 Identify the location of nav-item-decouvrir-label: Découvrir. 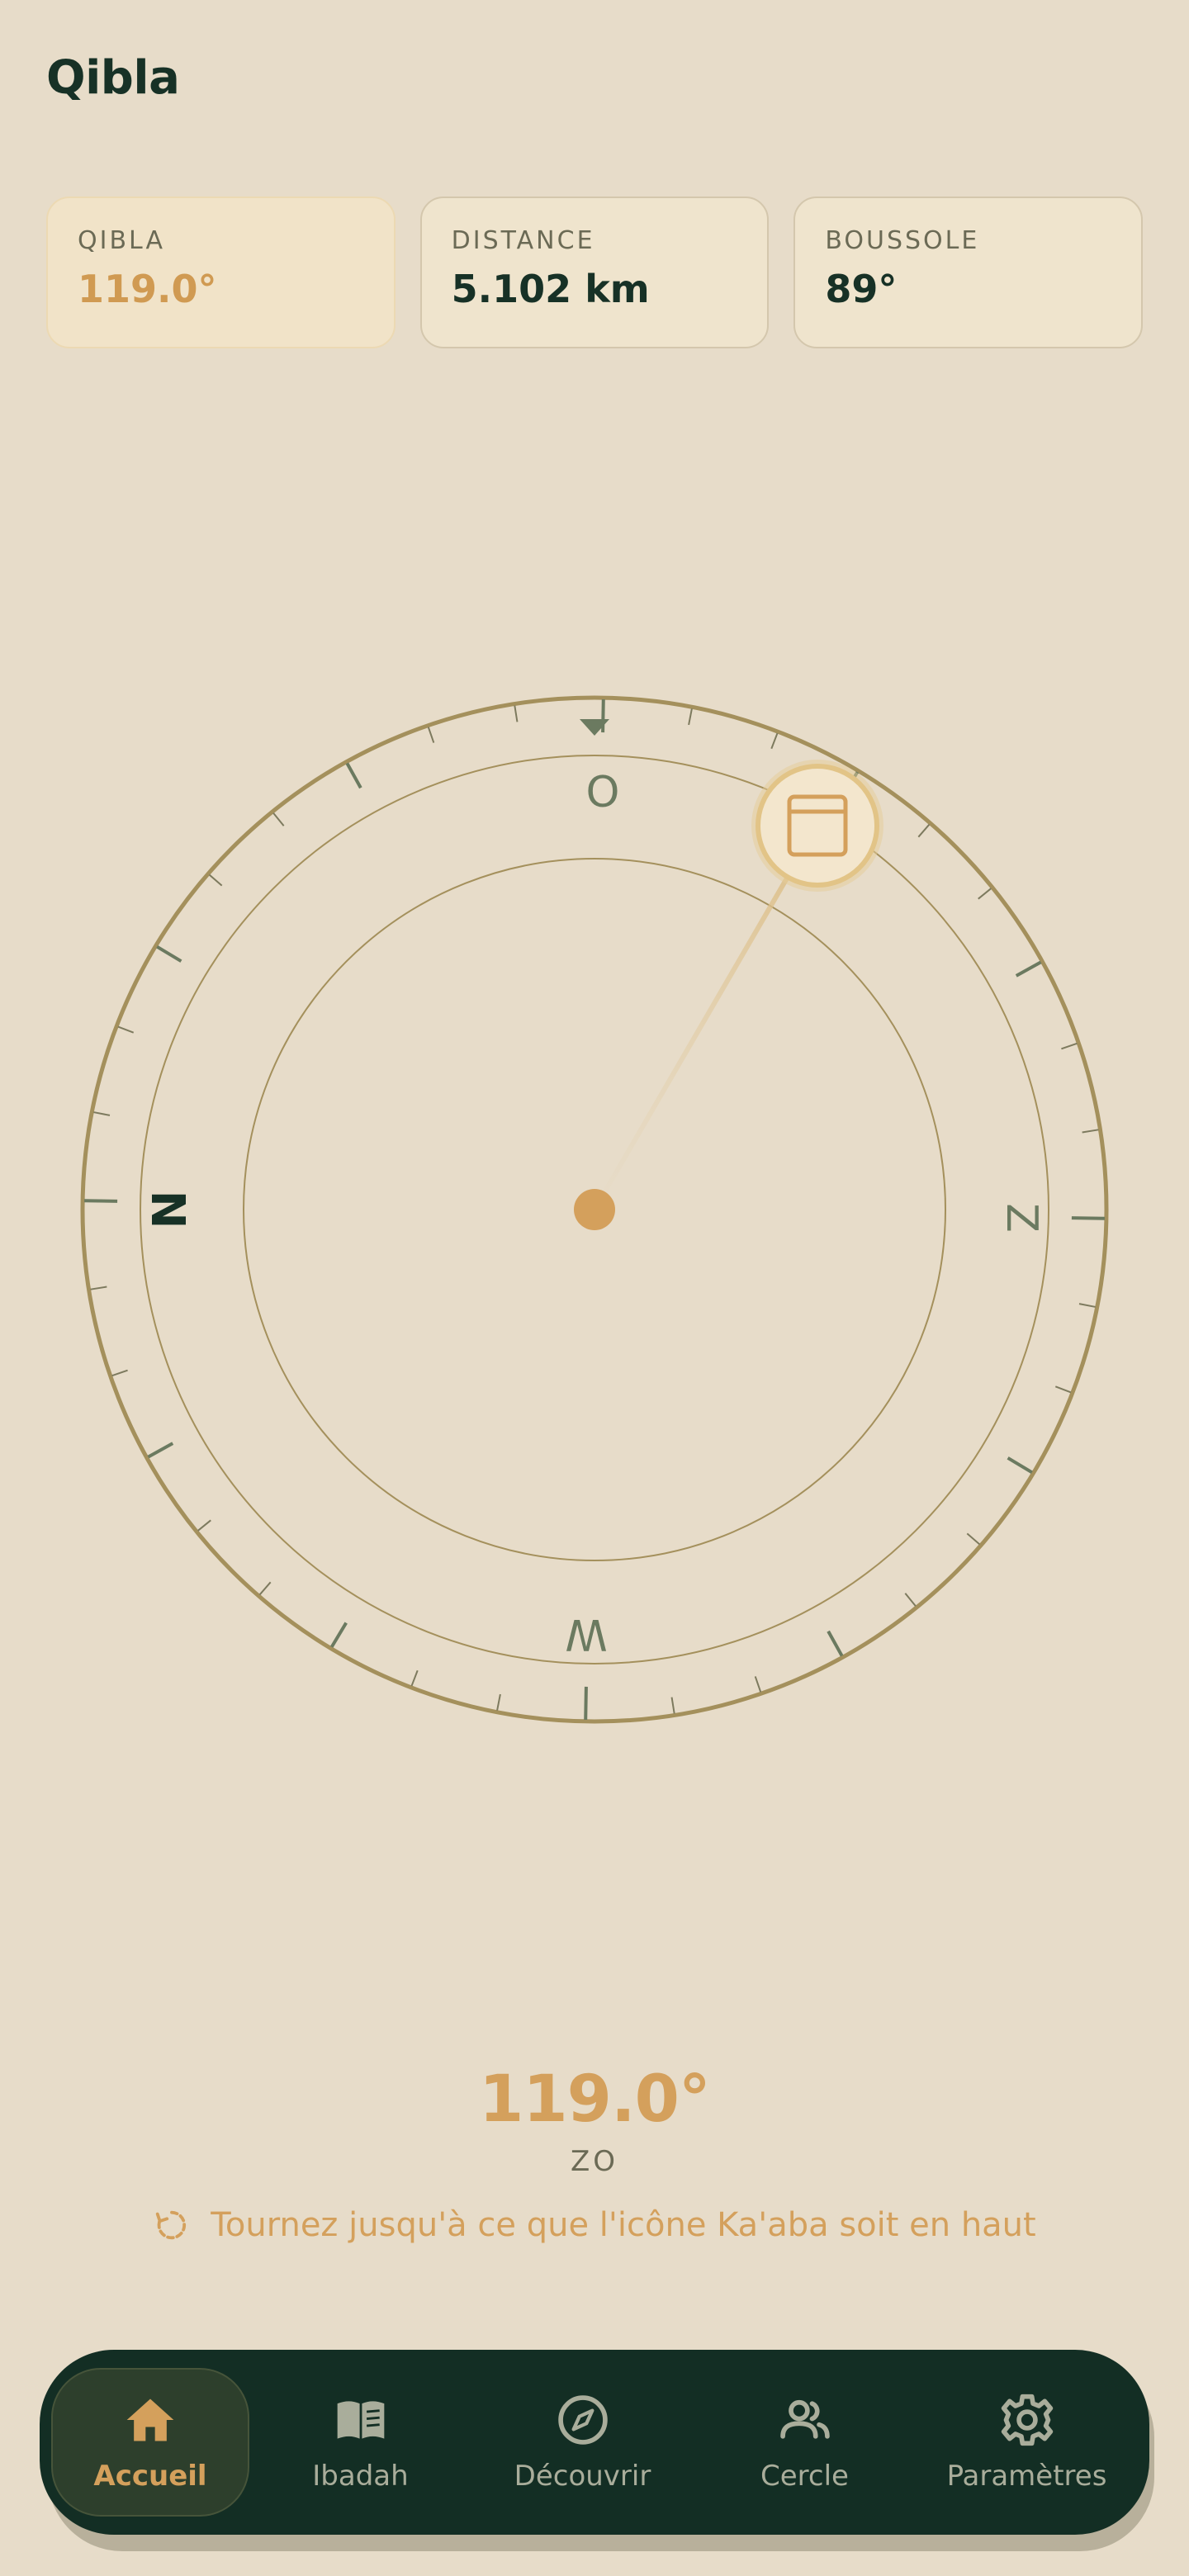
(582, 2476).